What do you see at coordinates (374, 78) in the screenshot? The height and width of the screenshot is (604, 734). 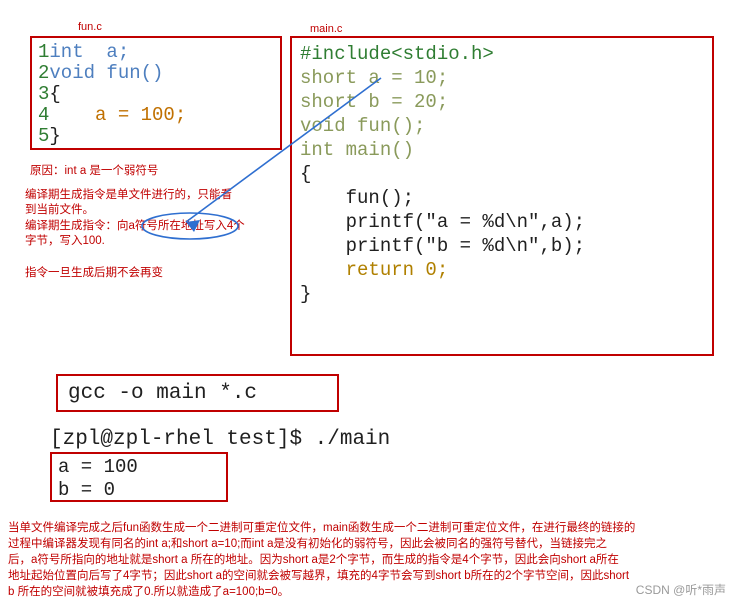 I see `main-code-line: short a = 10;` at bounding box center [374, 78].